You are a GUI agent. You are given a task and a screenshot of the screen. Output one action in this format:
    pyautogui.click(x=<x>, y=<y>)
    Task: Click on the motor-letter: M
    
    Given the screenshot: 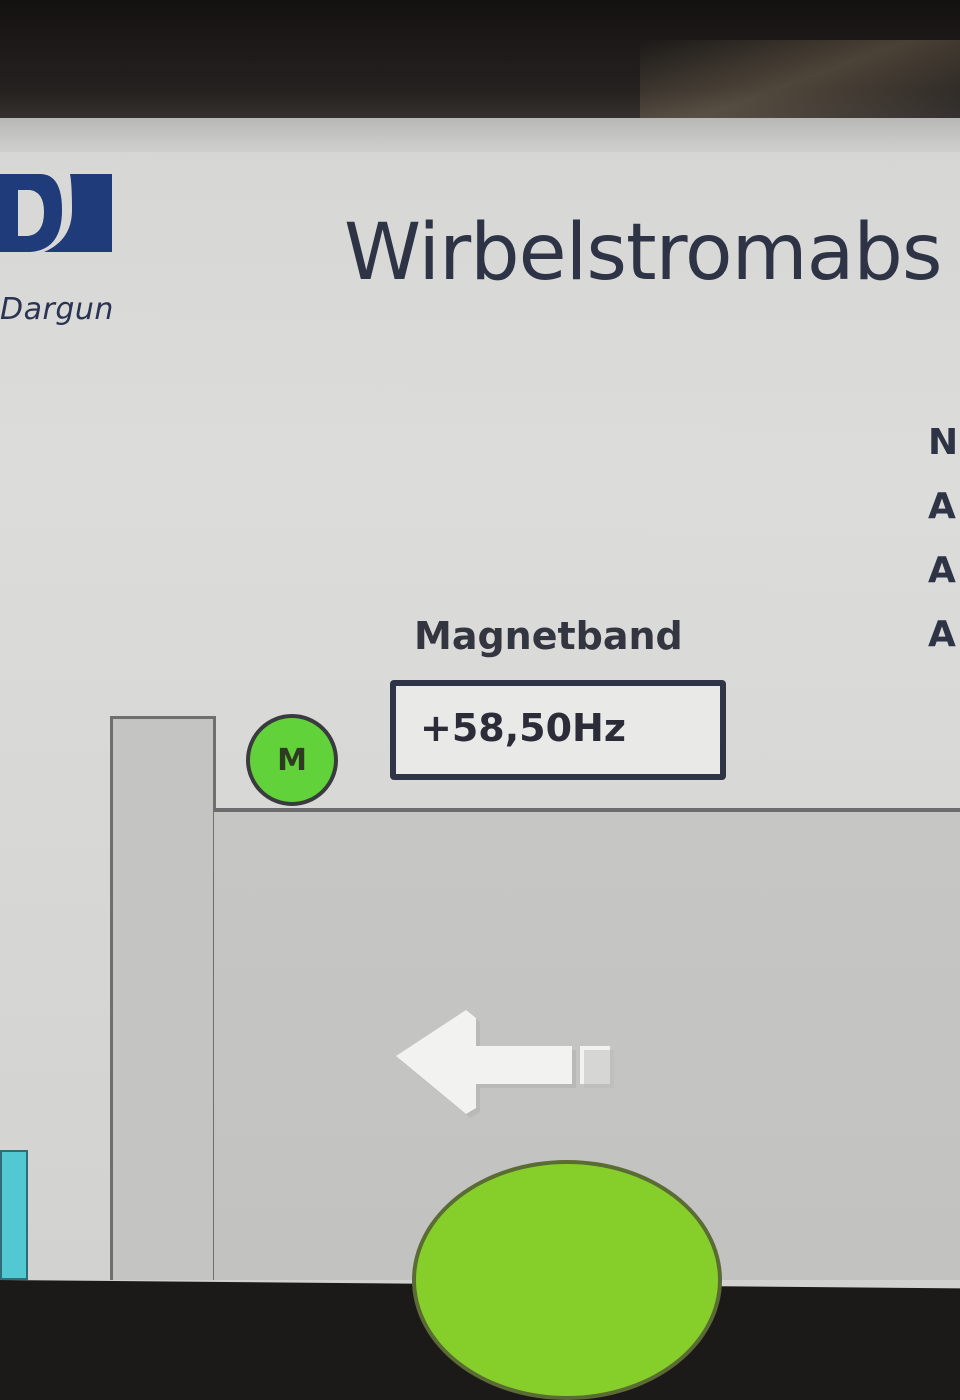 What is the action you would take?
    pyautogui.click(x=292, y=760)
    